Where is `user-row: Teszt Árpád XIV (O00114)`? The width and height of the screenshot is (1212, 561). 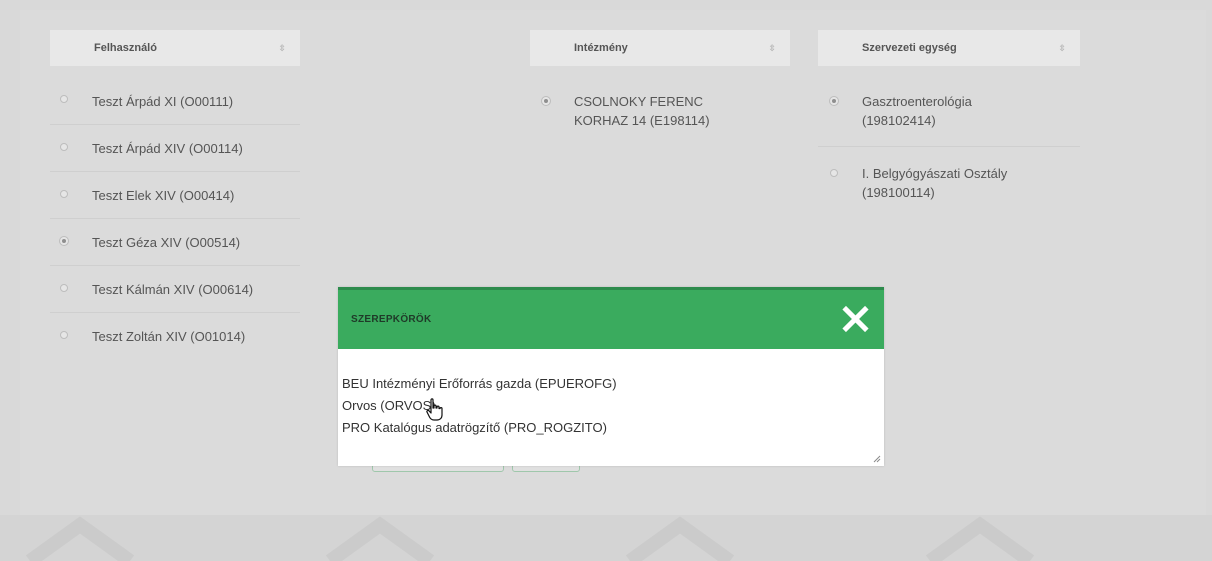
user-row: Teszt Árpád XIV (O00114) is located at coordinates (175, 148).